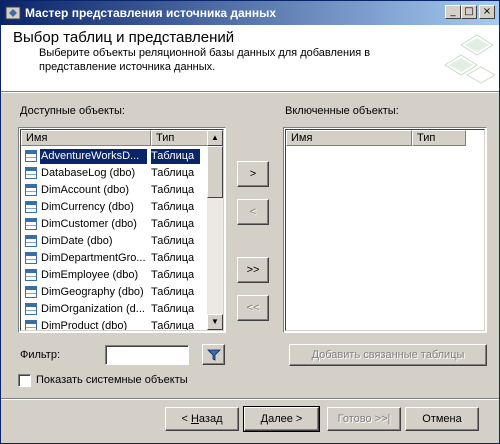 Image resolution: width=500 pixels, height=444 pixels. What do you see at coordinates (442, 419) in the screenshot?
I see `cancel-button: Отмена` at bounding box center [442, 419].